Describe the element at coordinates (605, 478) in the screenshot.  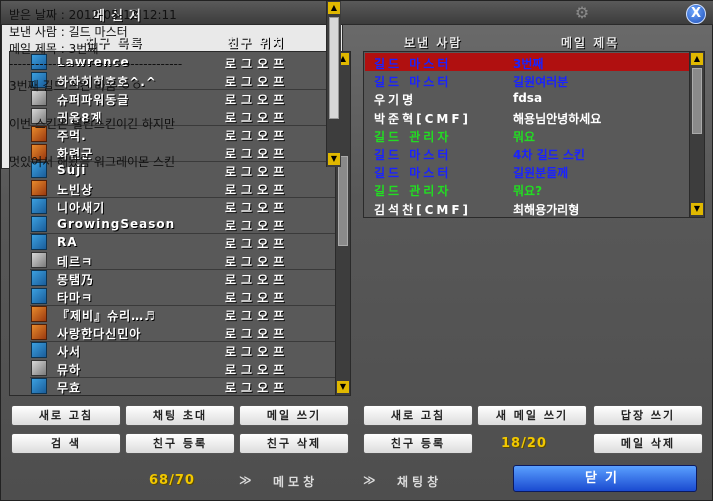
I see `close-button: 닫기` at that location.